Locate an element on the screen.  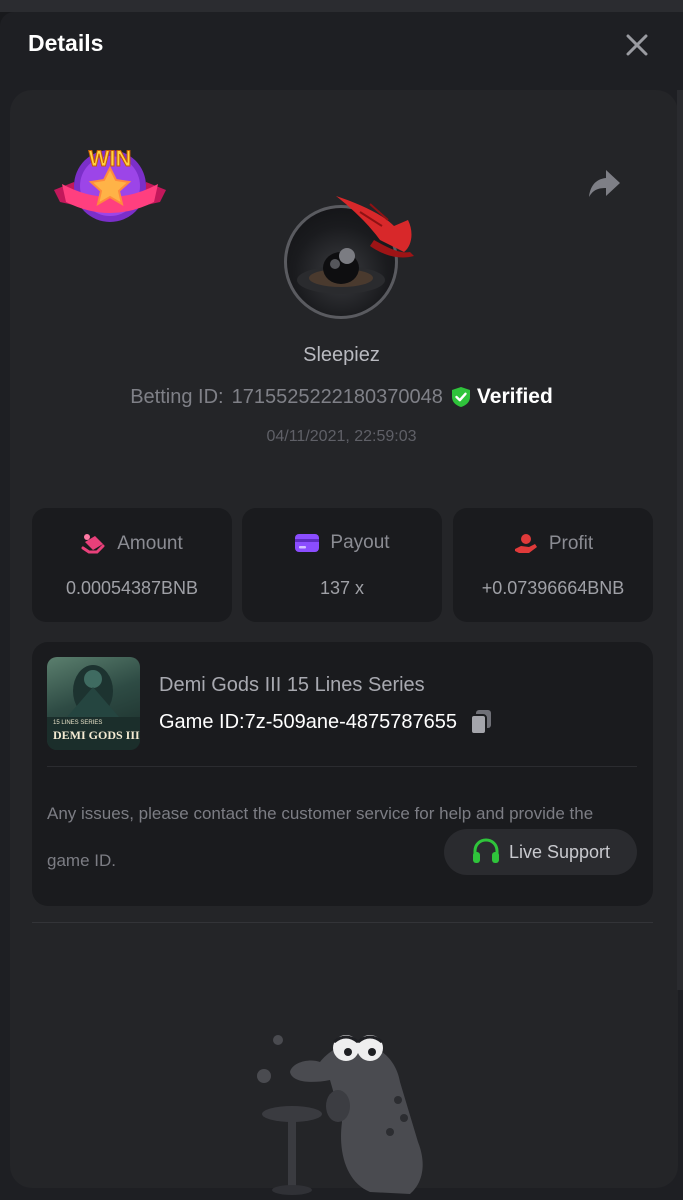
game-id-row: Game ID:7z-509ane-4875787655 is located at coordinates (326, 722).